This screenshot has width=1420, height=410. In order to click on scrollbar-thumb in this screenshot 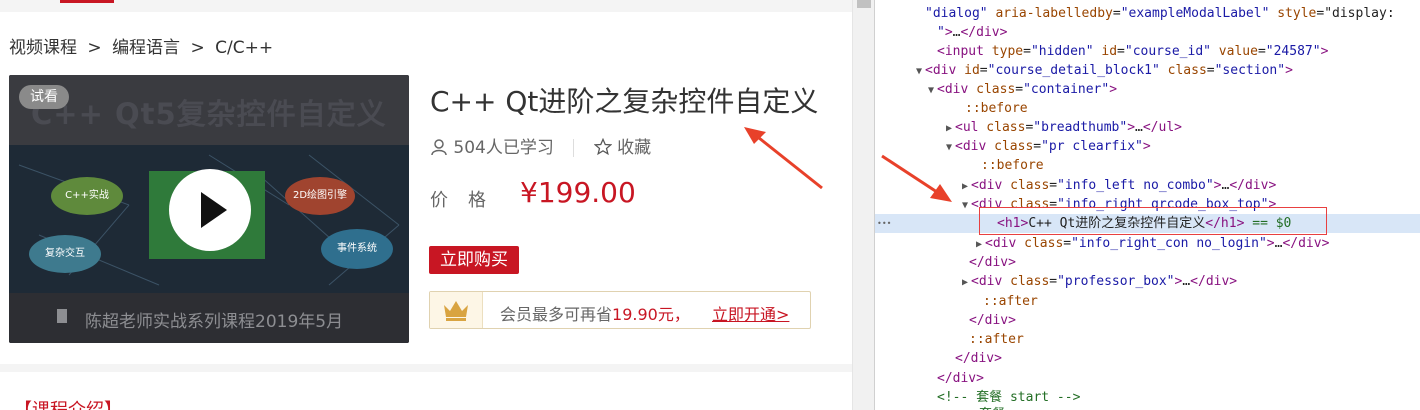, I will do `click(864, 4)`.